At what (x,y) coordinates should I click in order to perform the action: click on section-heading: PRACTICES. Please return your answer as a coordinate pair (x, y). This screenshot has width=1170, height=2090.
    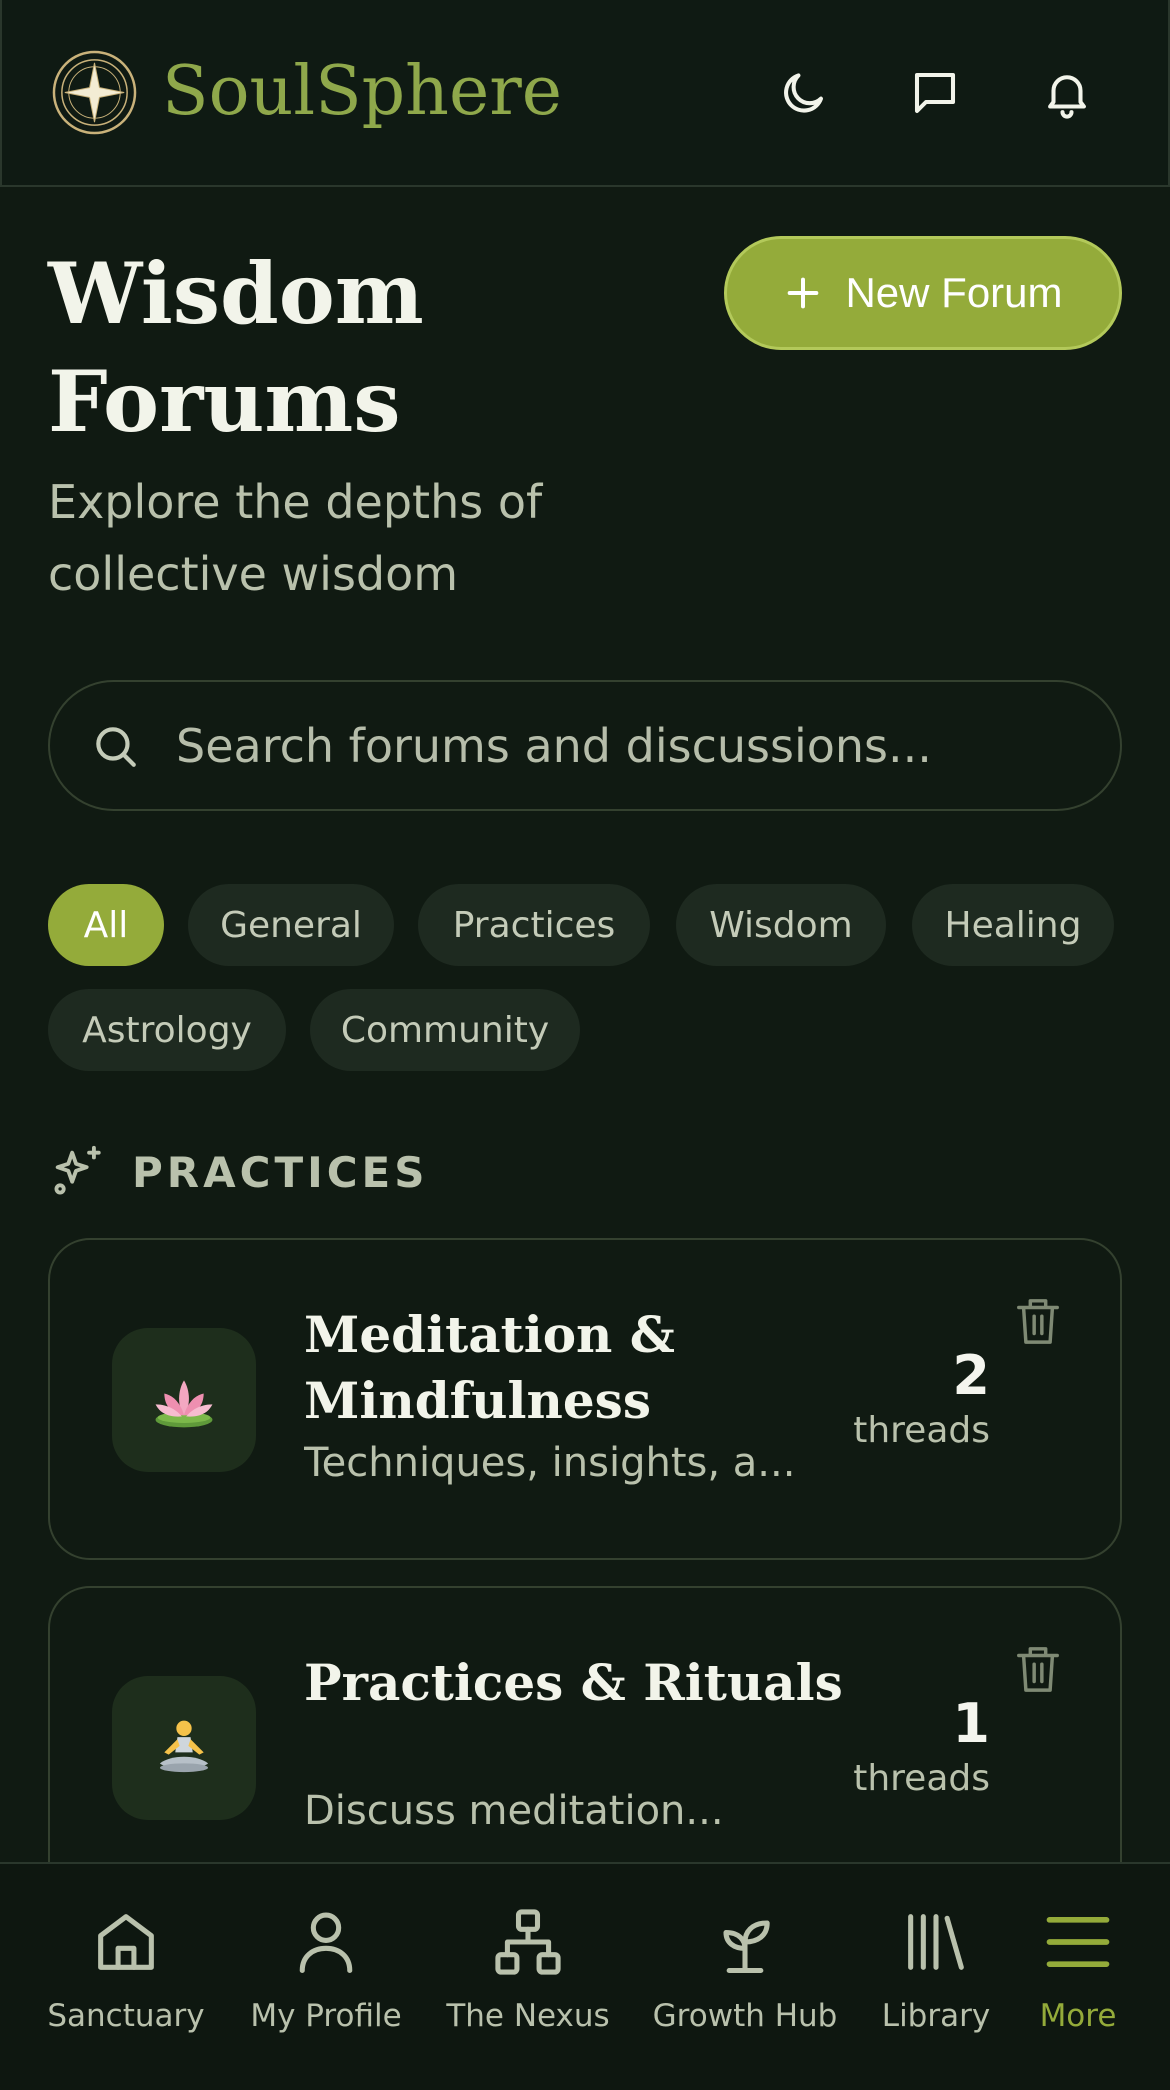
    Looking at the image, I should click on (238, 1172).